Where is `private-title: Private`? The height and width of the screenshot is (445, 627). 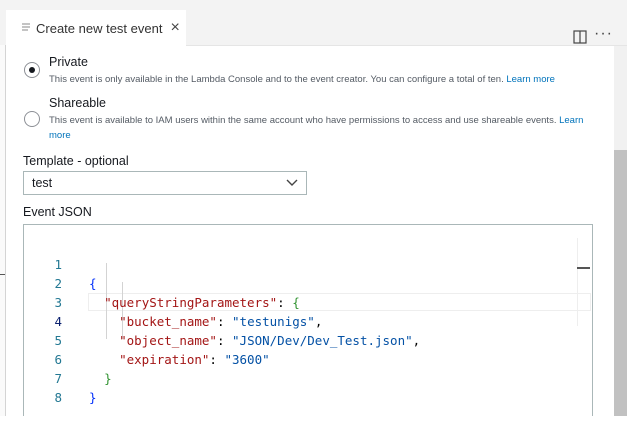
private-title: Private is located at coordinates (68, 62).